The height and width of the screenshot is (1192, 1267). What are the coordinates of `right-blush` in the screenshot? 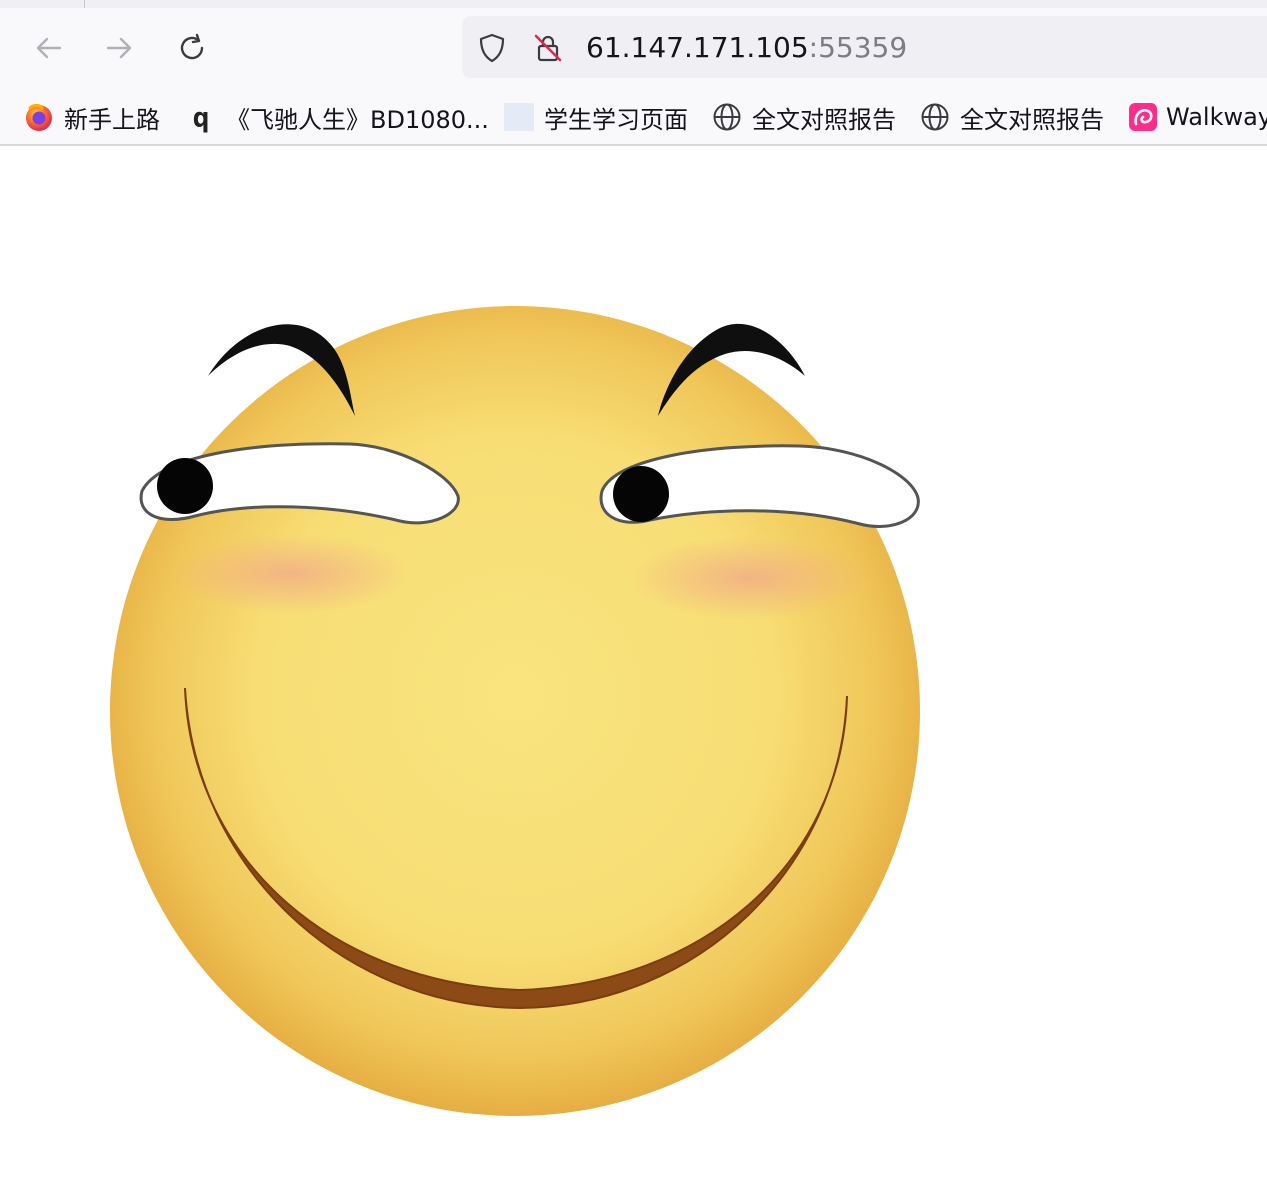 It's located at (750, 578).